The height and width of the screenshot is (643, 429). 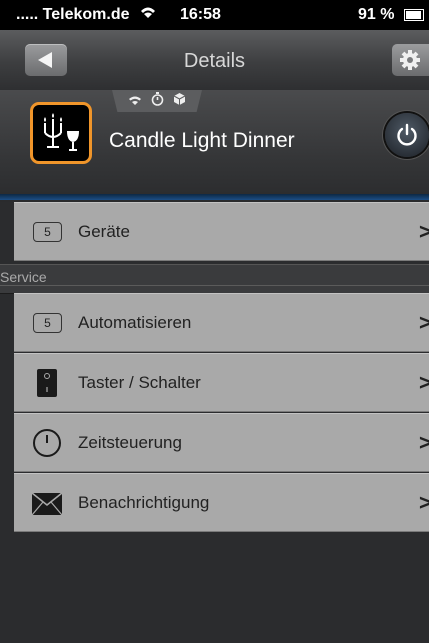 I want to click on section-label: Service, so click(x=23, y=277).